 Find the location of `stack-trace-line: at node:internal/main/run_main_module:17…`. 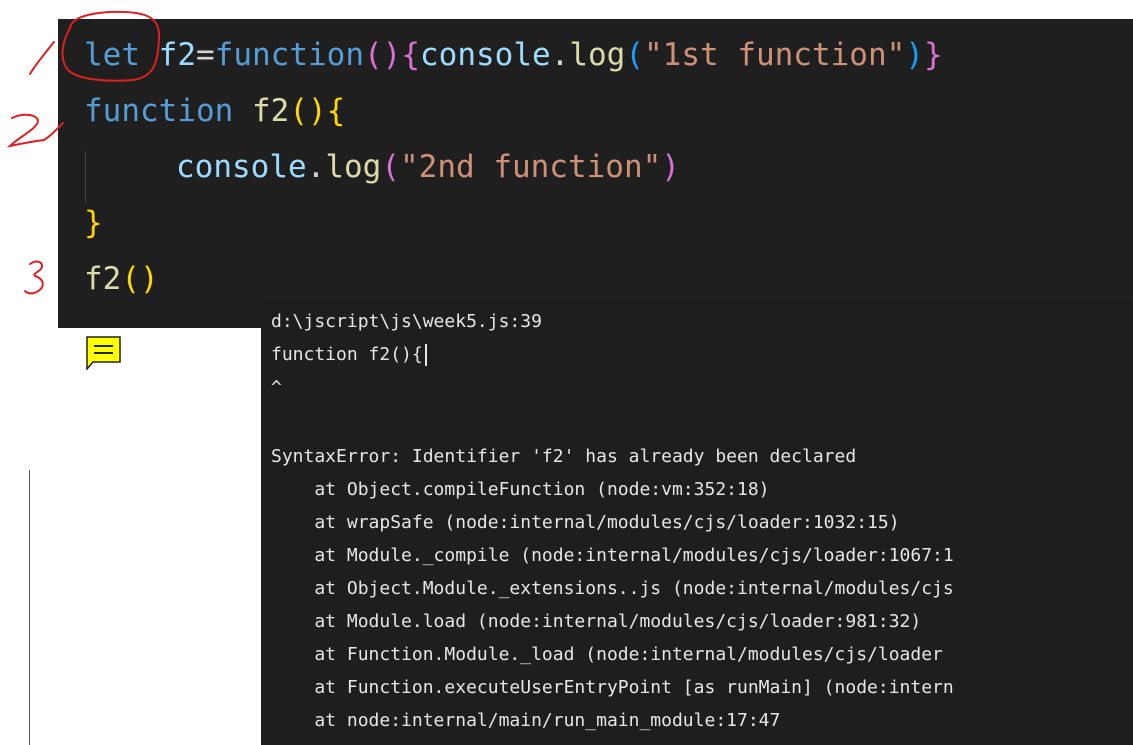

stack-trace-line: at node:internal/main/run_main_module:17… is located at coordinates (526, 720).